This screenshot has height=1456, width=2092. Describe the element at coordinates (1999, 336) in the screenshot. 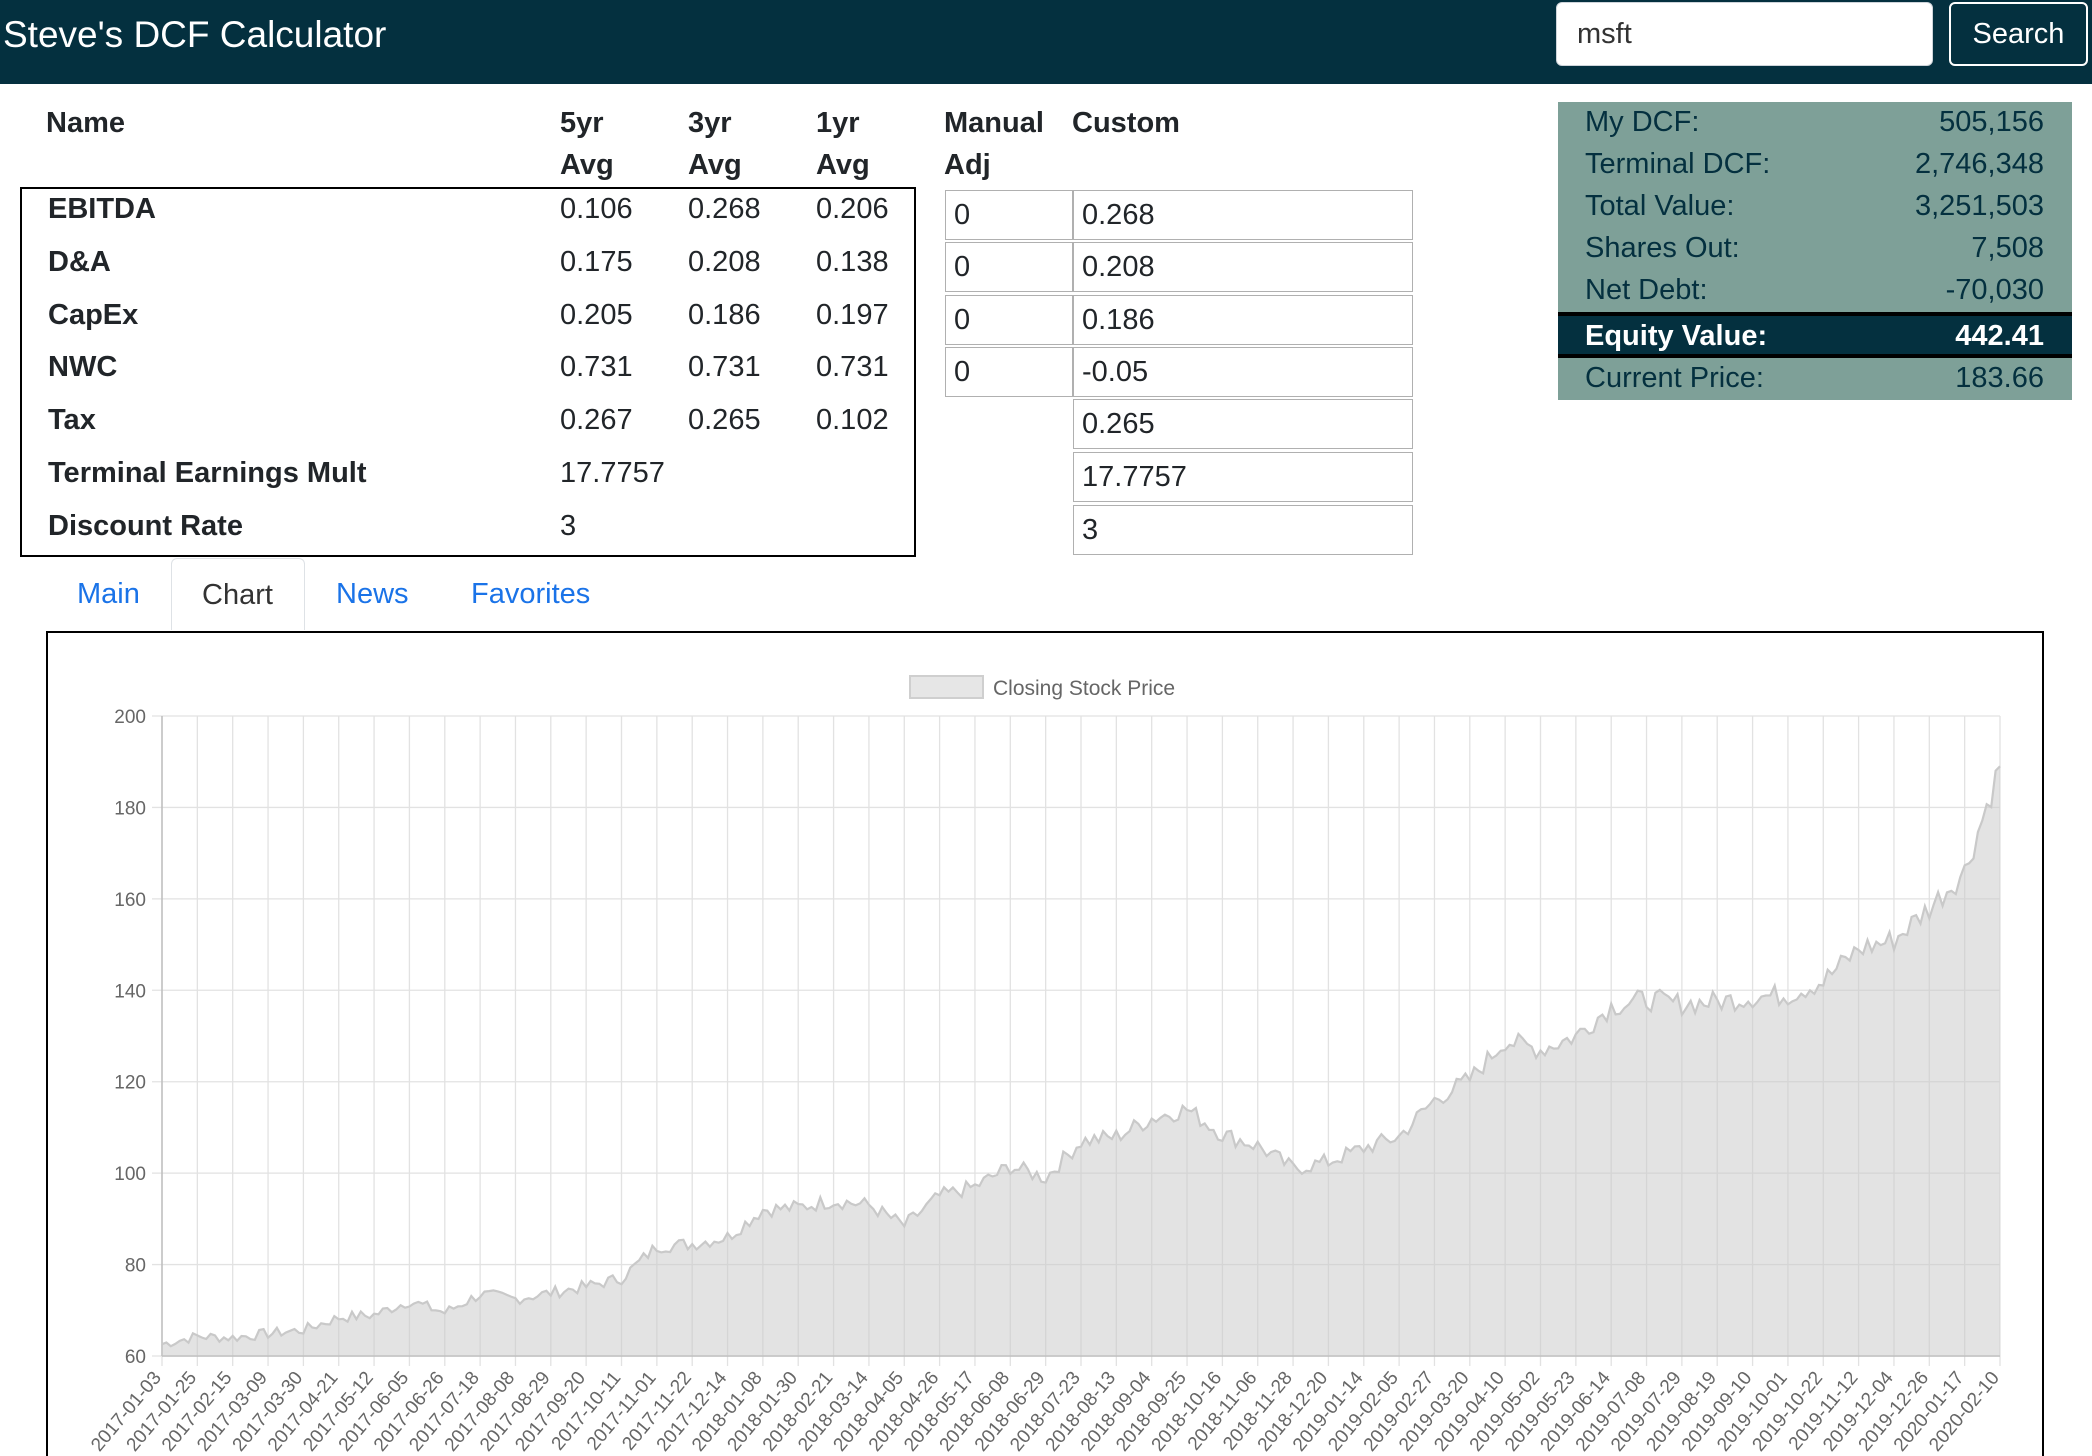

I see `summary-value: 442.41` at that location.